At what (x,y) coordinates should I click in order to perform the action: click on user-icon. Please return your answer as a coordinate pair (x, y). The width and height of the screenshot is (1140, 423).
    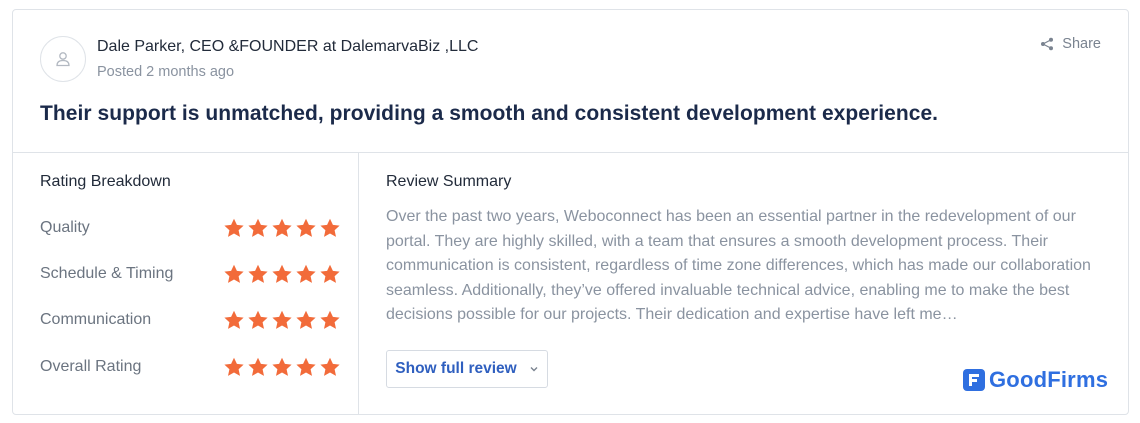
    Looking at the image, I should click on (63, 59).